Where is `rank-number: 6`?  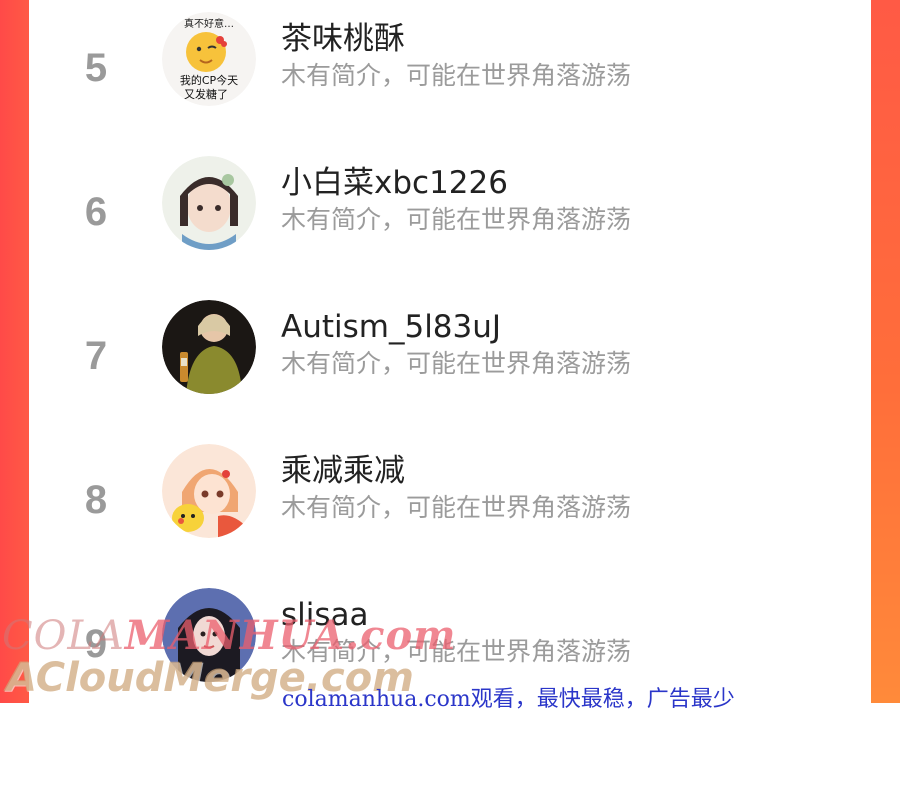
rank-number: 6 is located at coordinates (96, 212).